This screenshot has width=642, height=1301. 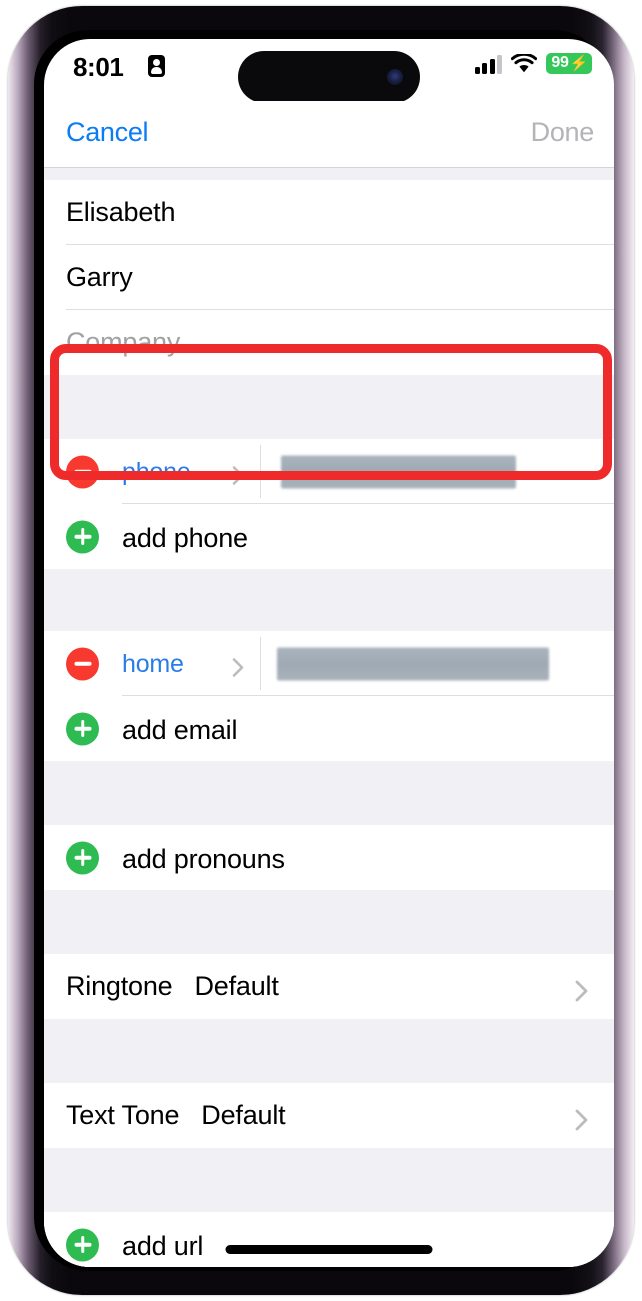 I want to click on email-section-card: home add email, so click(x=329, y=696).